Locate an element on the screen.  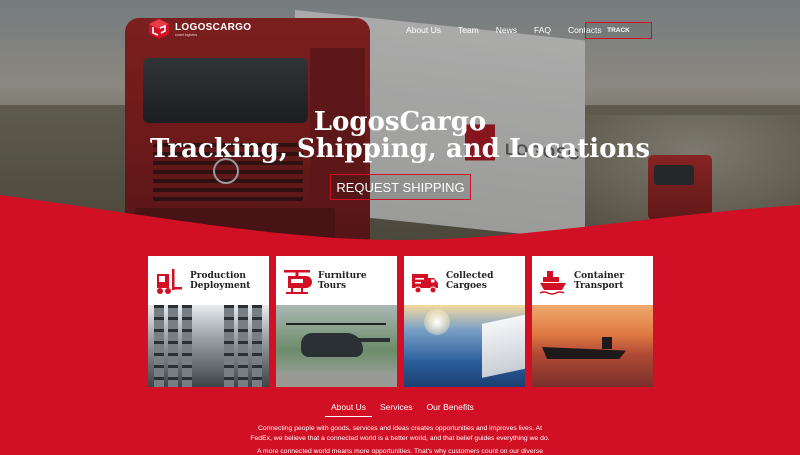
forklift-icon is located at coordinates (169, 281).